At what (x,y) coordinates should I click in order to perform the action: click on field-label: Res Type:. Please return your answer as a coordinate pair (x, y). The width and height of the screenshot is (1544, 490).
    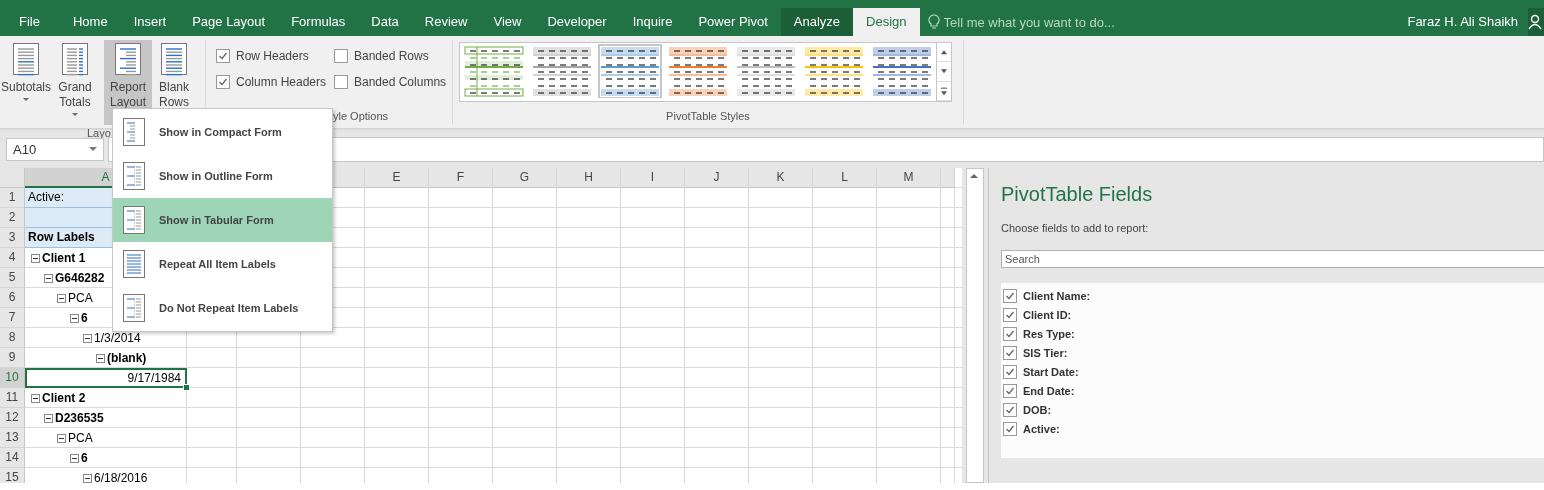
    Looking at the image, I should click on (1049, 333).